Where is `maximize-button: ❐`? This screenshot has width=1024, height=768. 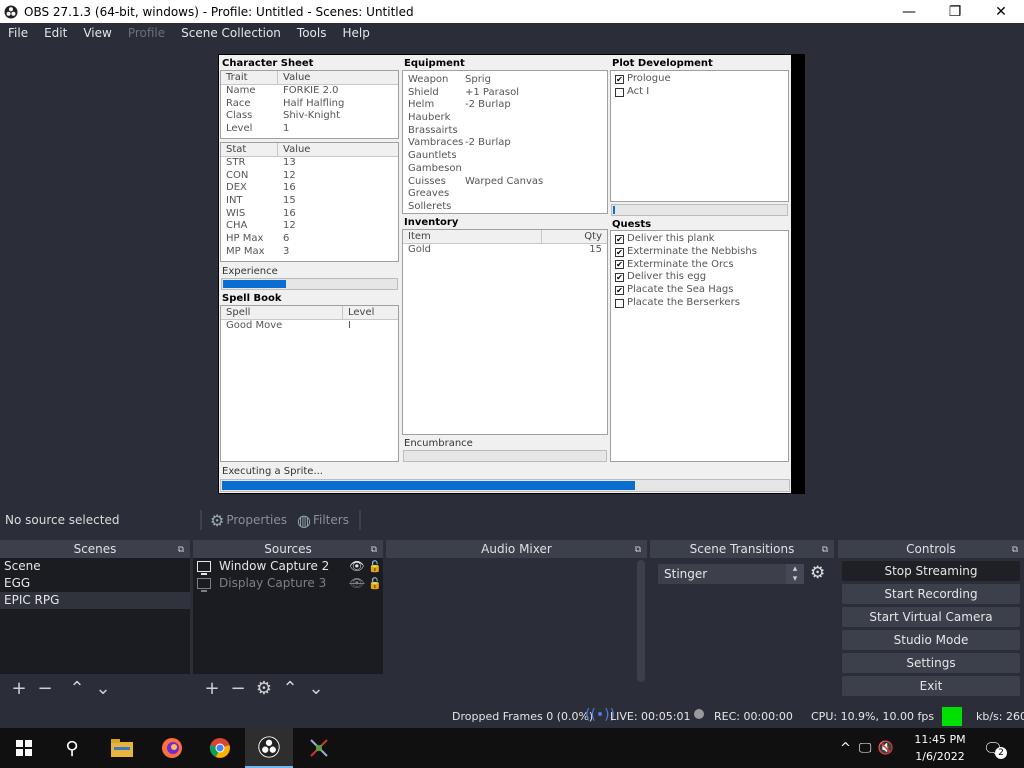 maximize-button: ❐ is located at coordinates (955, 11).